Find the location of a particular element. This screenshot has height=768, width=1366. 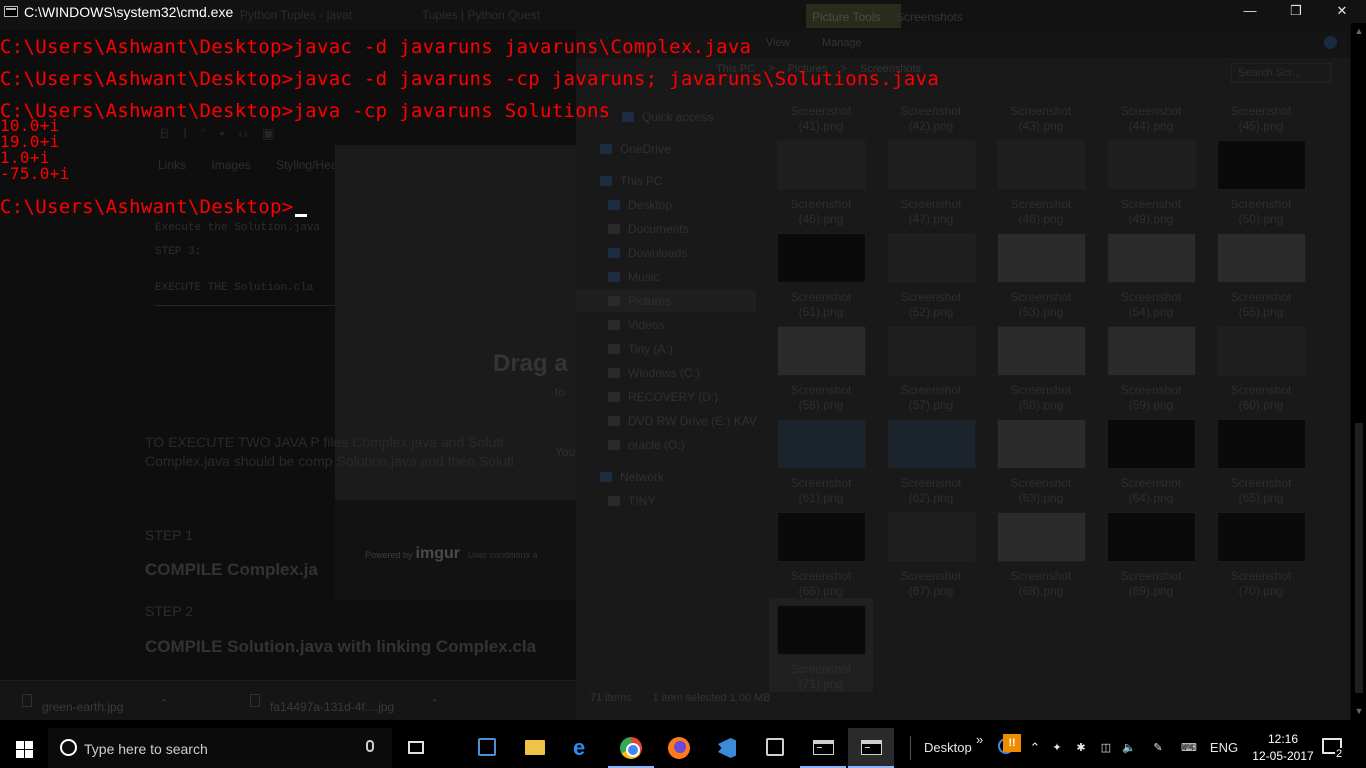

visual-studio-icon is located at coordinates (727, 748).